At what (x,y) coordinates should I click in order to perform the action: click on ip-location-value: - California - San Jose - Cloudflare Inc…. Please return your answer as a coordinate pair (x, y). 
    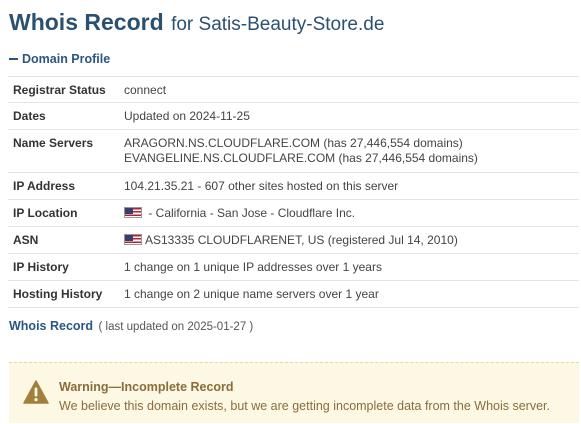
    Looking at the image, I should click on (349, 213).